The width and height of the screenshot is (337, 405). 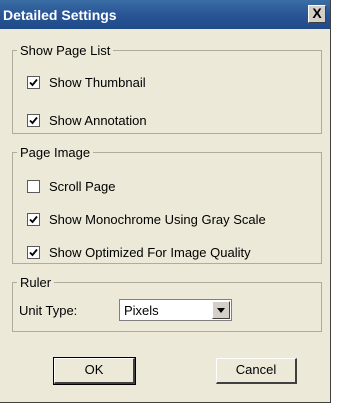 I want to click on show-annotation-option: Show Annotation, so click(x=87, y=120).